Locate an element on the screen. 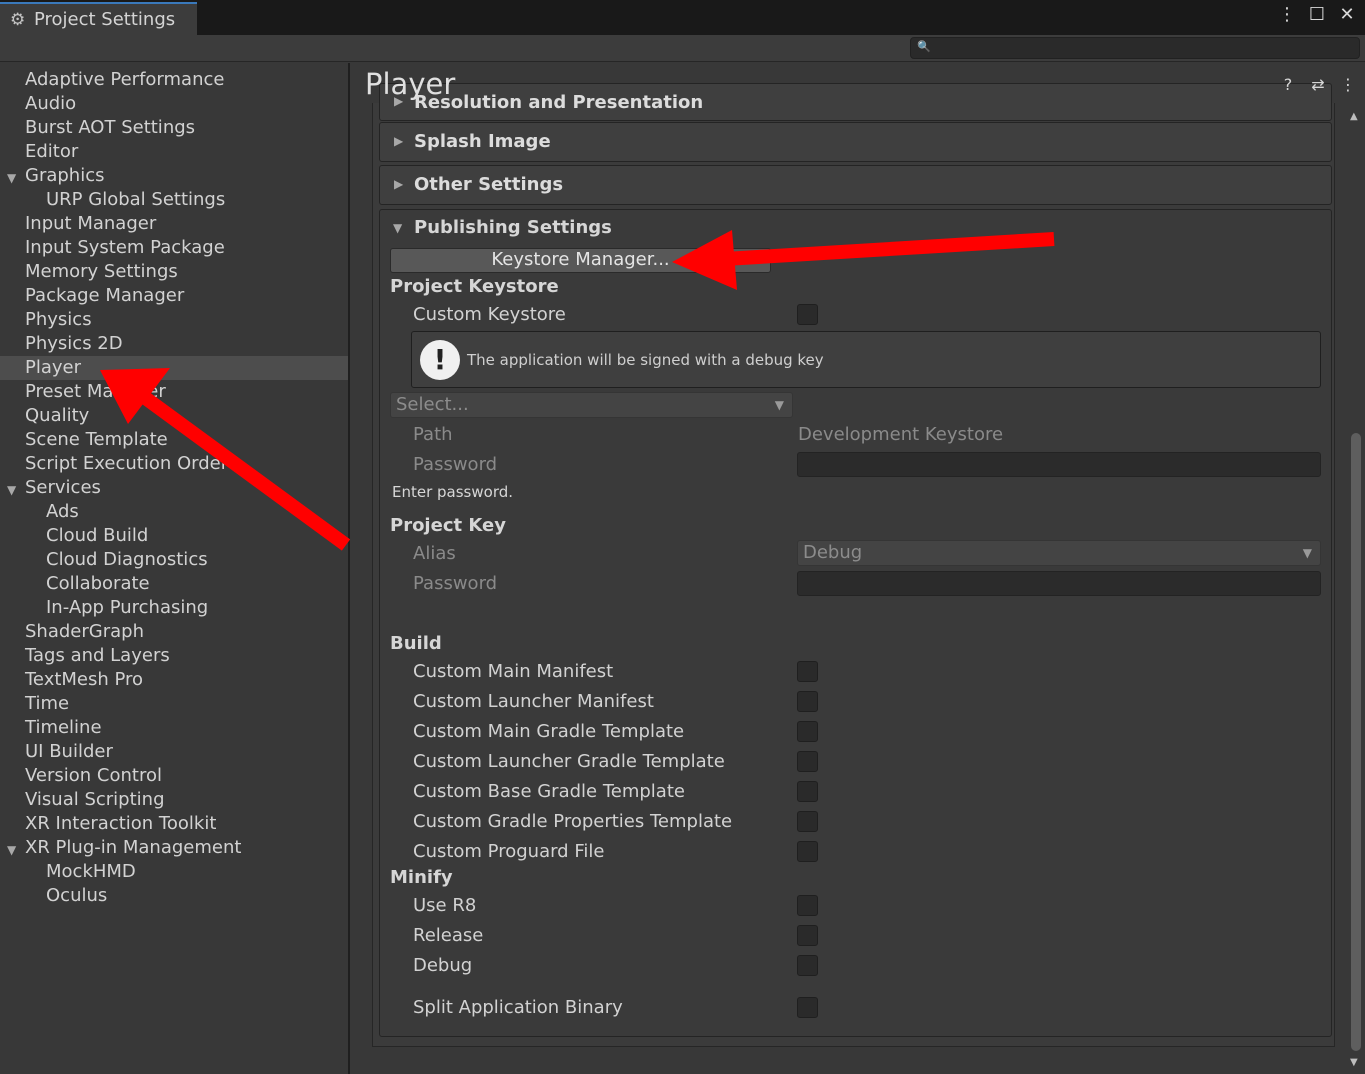 The height and width of the screenshot is (1074, 1365). sidebar-item-version-control: Version Control is located at coordinates (93, 776).